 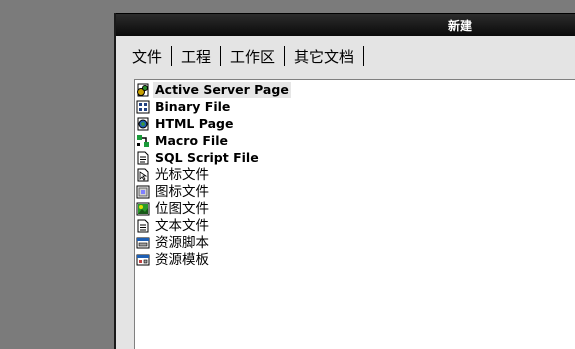 What do you see at coordinates (173, 192) in the screenshot?
I see `list-item-icon-file: 图标文件` at bounding box center [173, 192].